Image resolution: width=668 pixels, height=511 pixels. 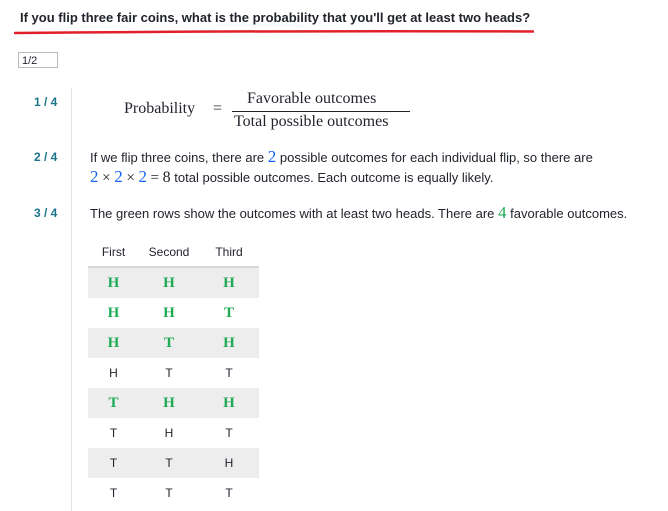 What do you see at coordinates (118, 176) in the screenshot?
I see `factor-b: 2` at bounding box center [118, 176].